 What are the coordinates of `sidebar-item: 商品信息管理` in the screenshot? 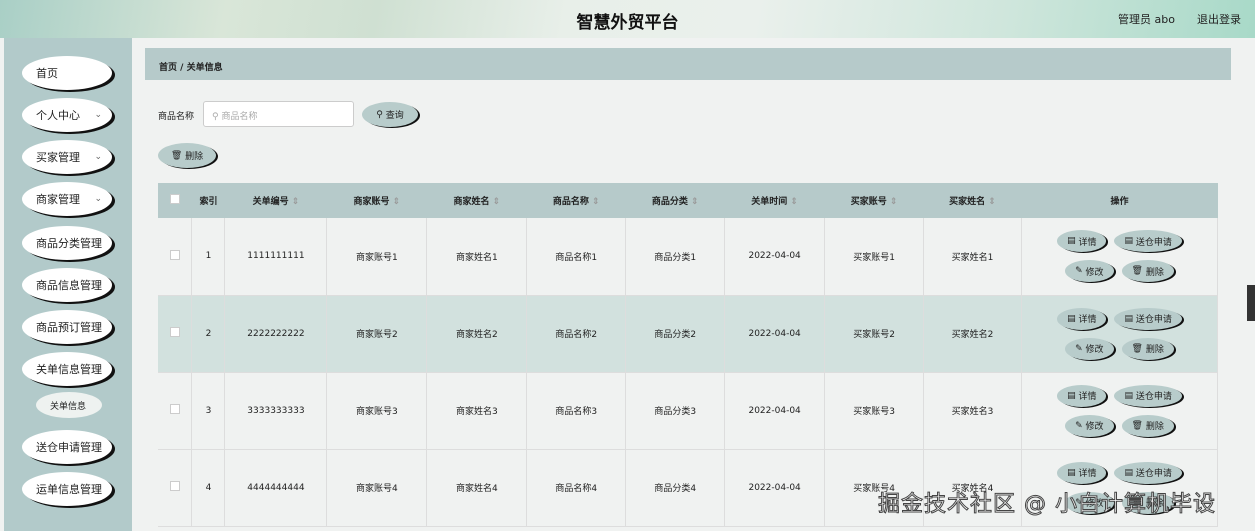 It's located at (67, 285).